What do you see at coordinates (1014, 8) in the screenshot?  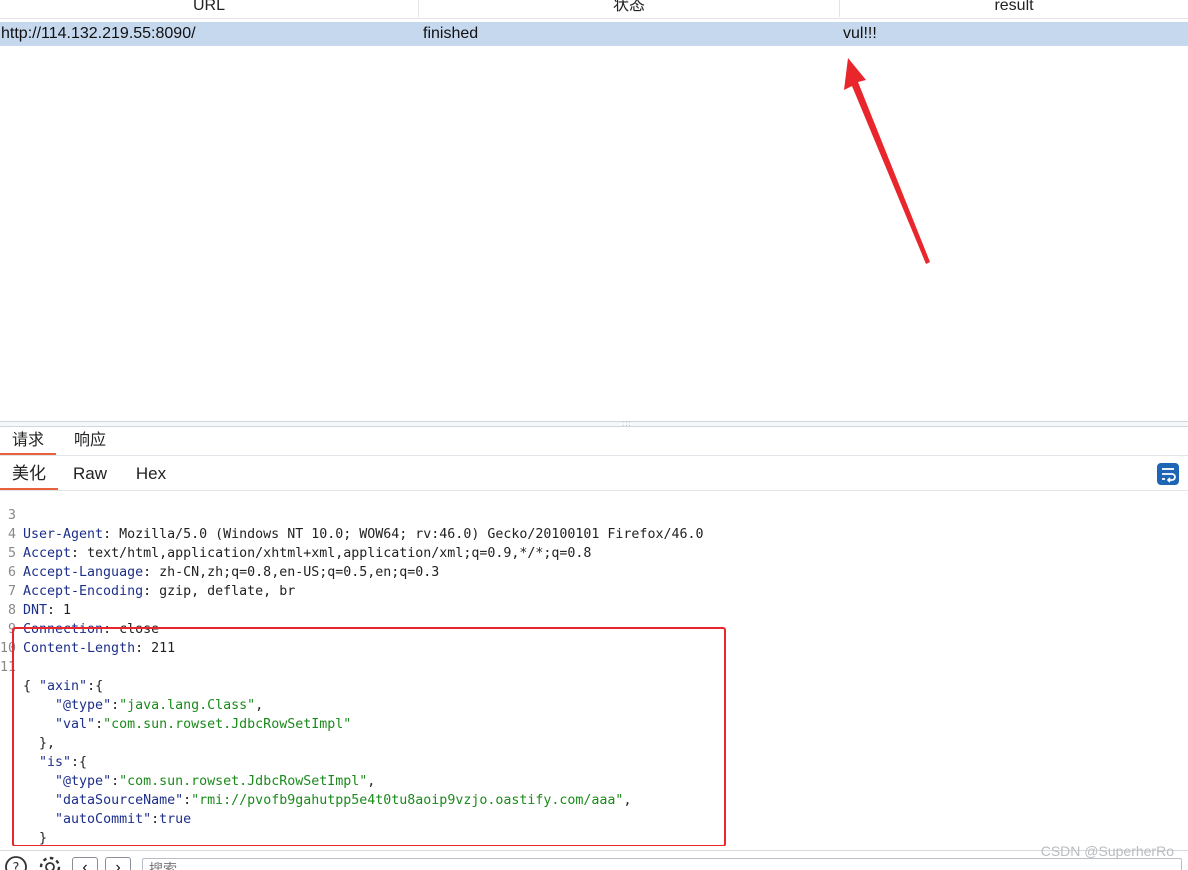 I see `column-header-result: result` at bounding box center [1014, 8].